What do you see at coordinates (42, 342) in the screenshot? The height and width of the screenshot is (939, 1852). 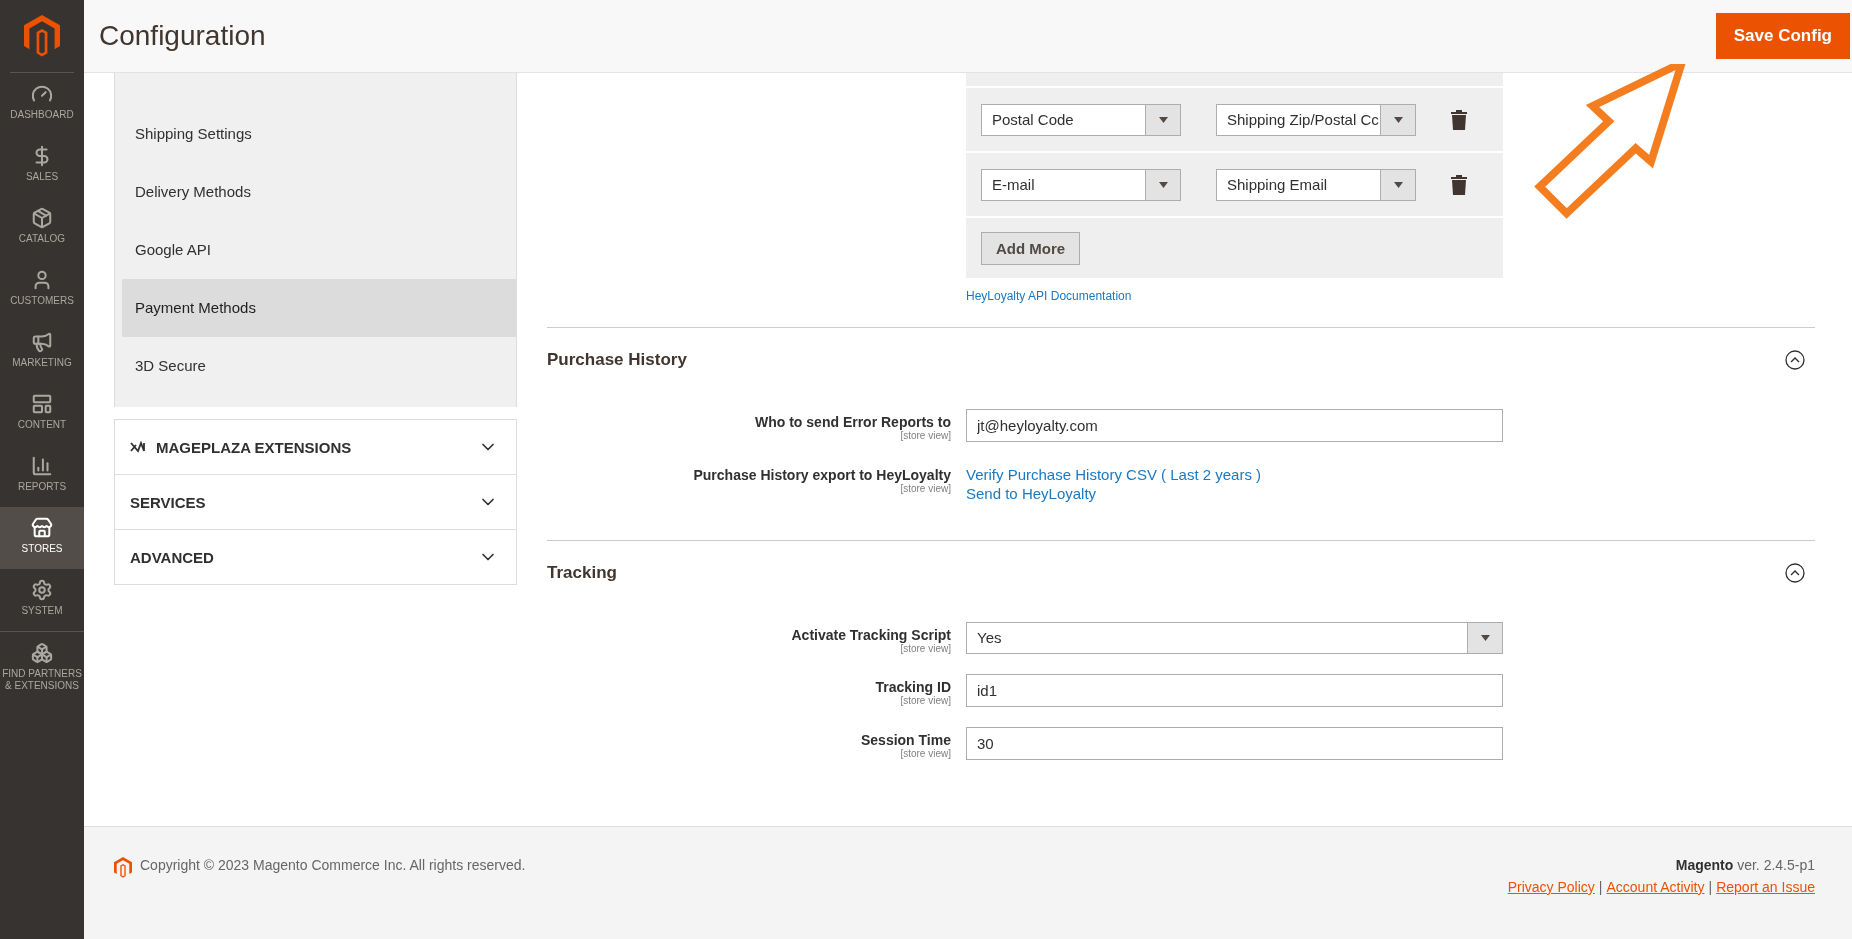 I see `megaphone-icon` at bounding box center [42, 342].